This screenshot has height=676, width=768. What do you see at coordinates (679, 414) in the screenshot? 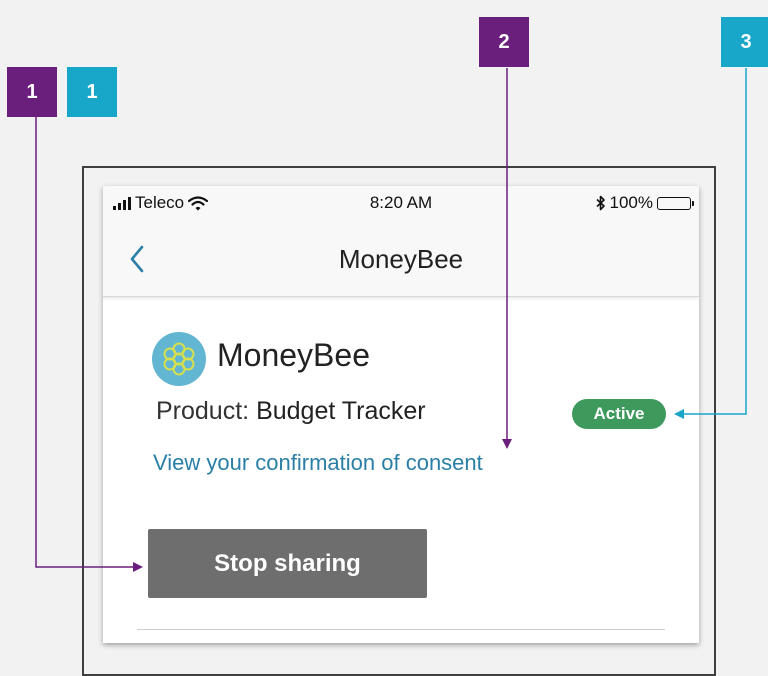
I see `arrow-3-head` at bounding box center [679, 414].